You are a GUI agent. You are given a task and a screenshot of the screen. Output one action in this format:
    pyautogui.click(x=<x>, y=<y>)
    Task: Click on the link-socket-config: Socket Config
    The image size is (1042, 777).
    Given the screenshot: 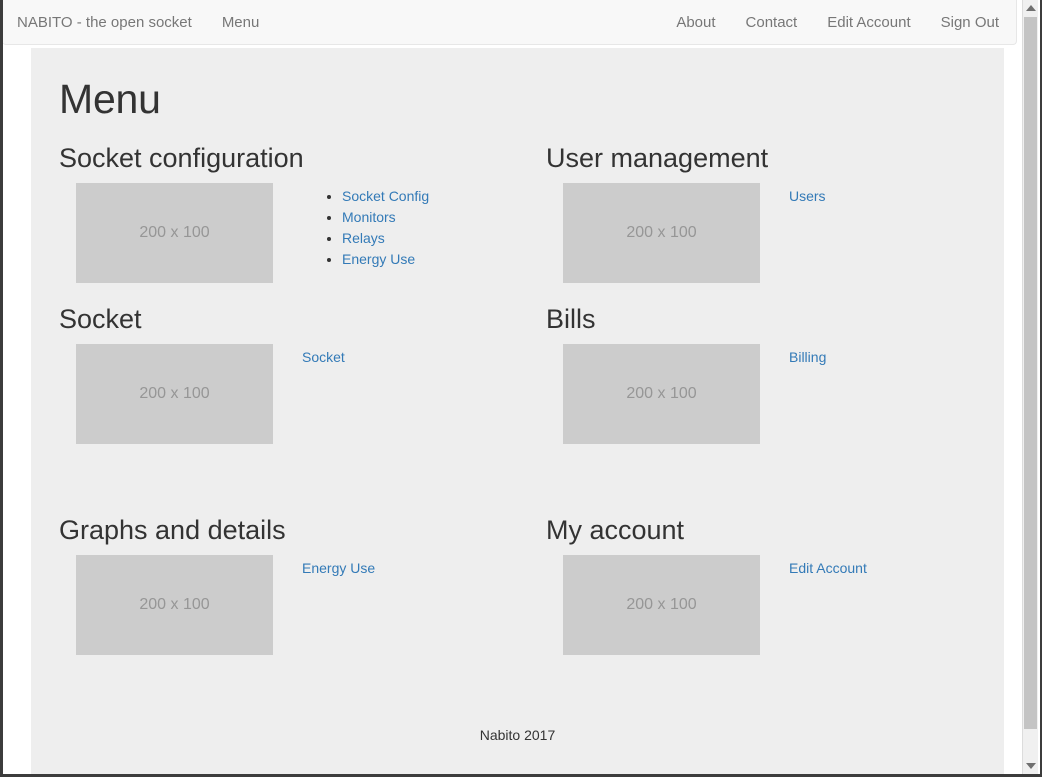 What is the action you would take?
    pyautogui.click(x=385, y=196)
    